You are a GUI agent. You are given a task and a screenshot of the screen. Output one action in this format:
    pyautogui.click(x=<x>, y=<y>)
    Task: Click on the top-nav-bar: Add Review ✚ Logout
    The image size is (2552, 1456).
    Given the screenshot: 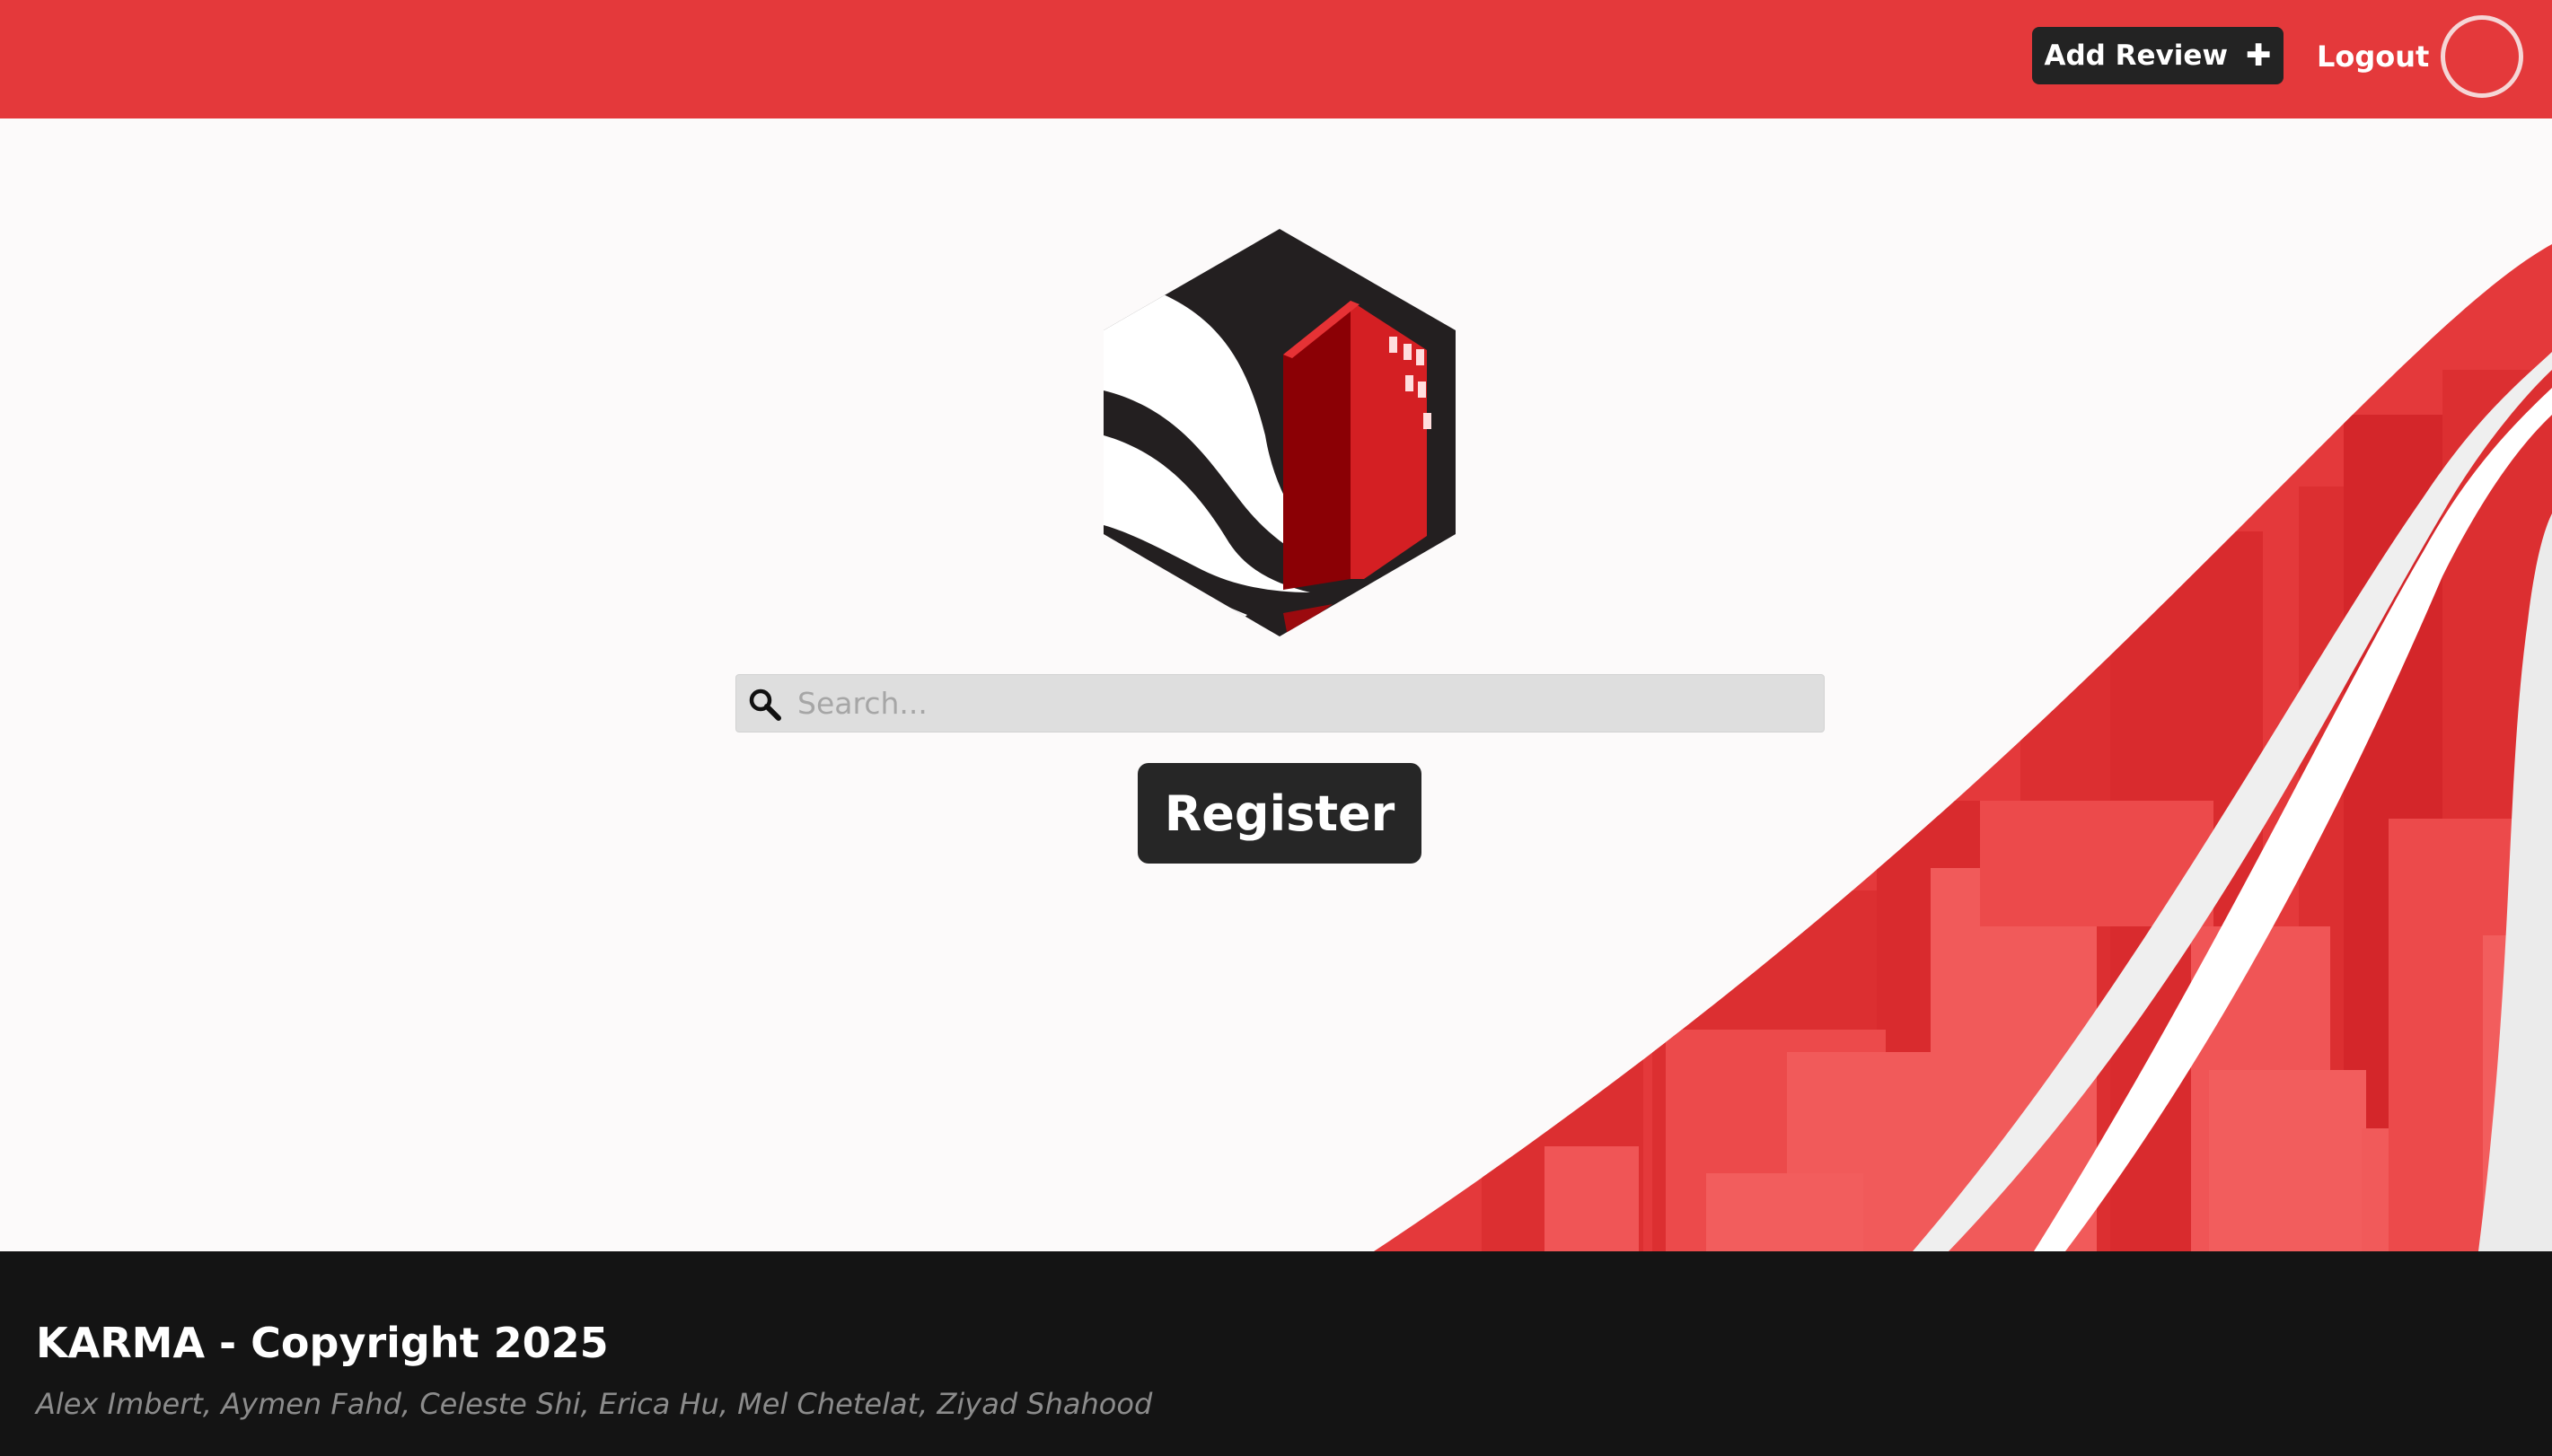 What is the action you would take?
    pyautogui.click(x=1276, y=59)
    